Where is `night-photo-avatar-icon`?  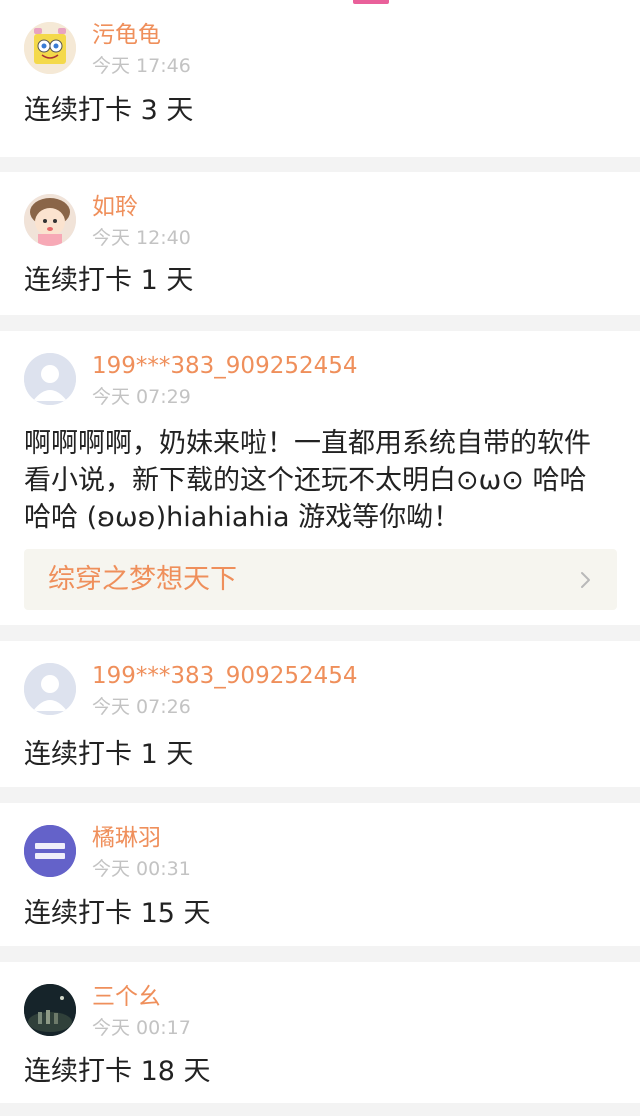 night-photo-avatar-icon is located at coordinates (50, 1010).